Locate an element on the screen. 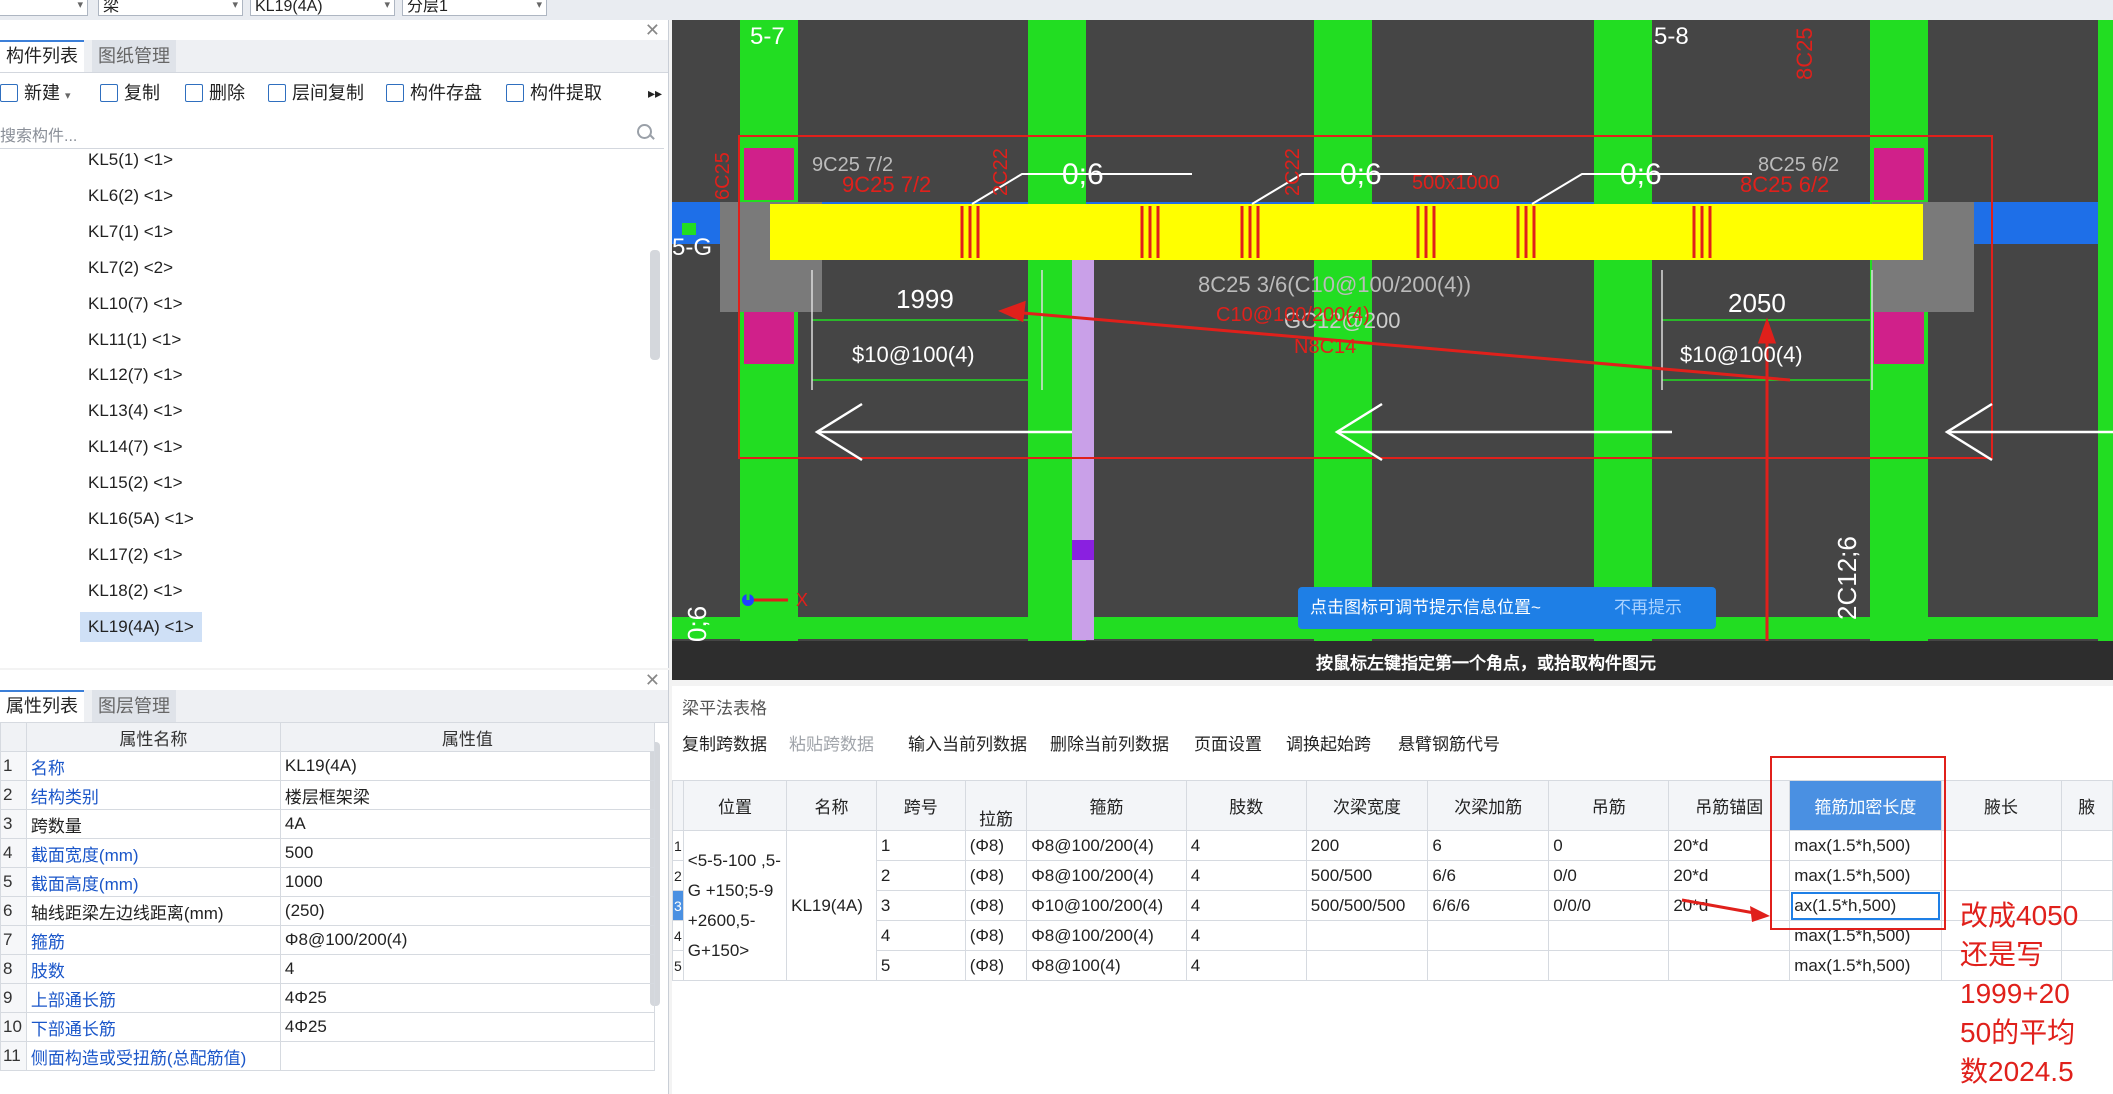  sec_w-cell: 500/500 is located at coordinates (1367, 875).